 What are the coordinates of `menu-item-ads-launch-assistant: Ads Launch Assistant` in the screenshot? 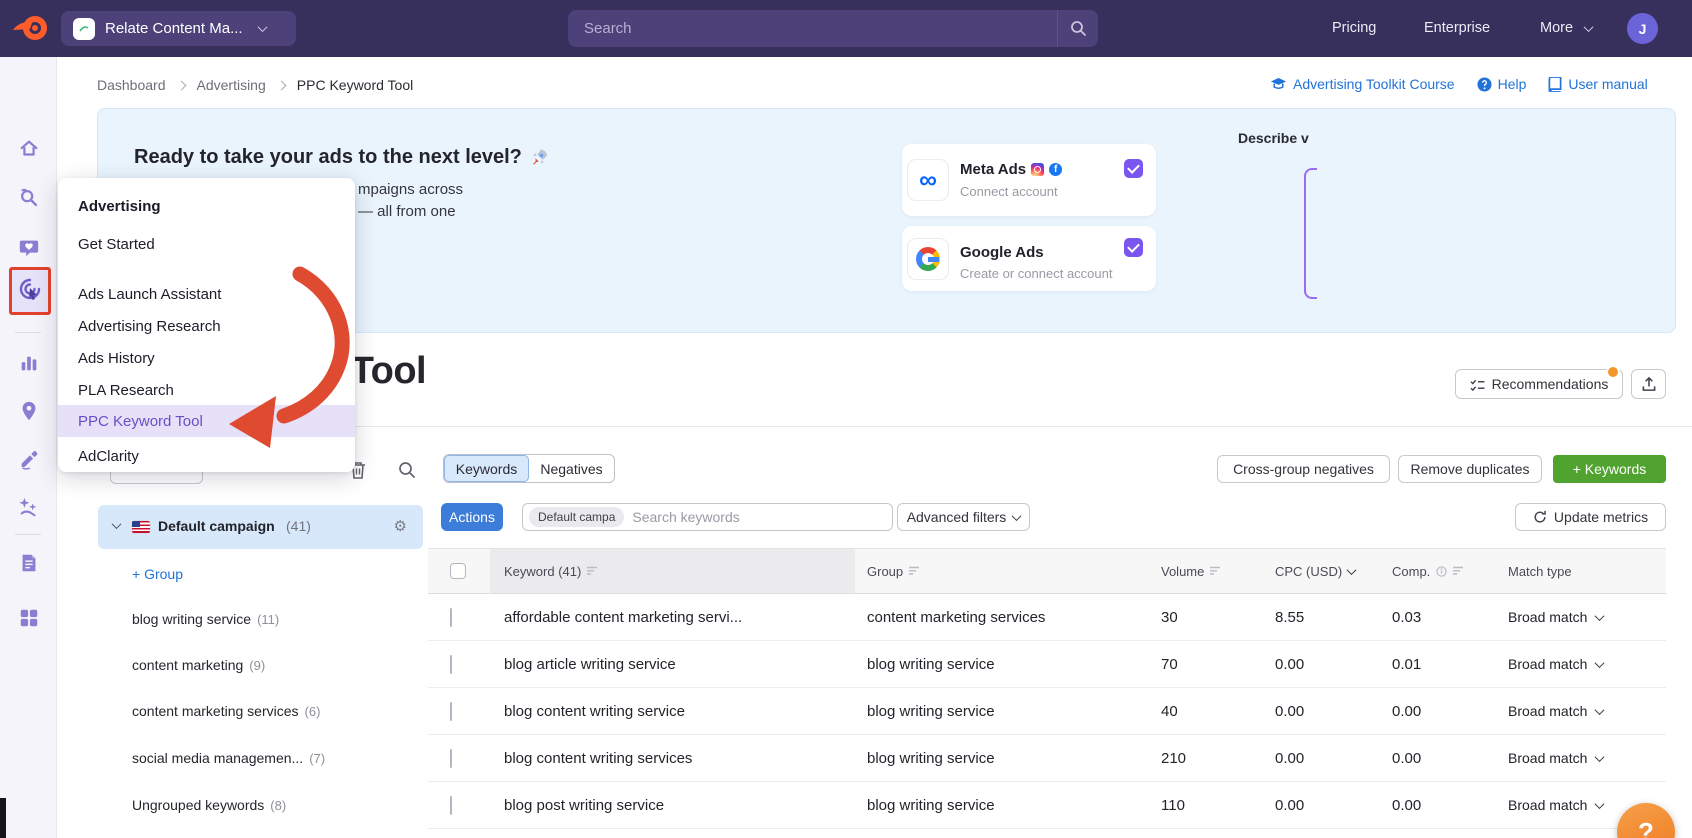 It's located at (206, 294).